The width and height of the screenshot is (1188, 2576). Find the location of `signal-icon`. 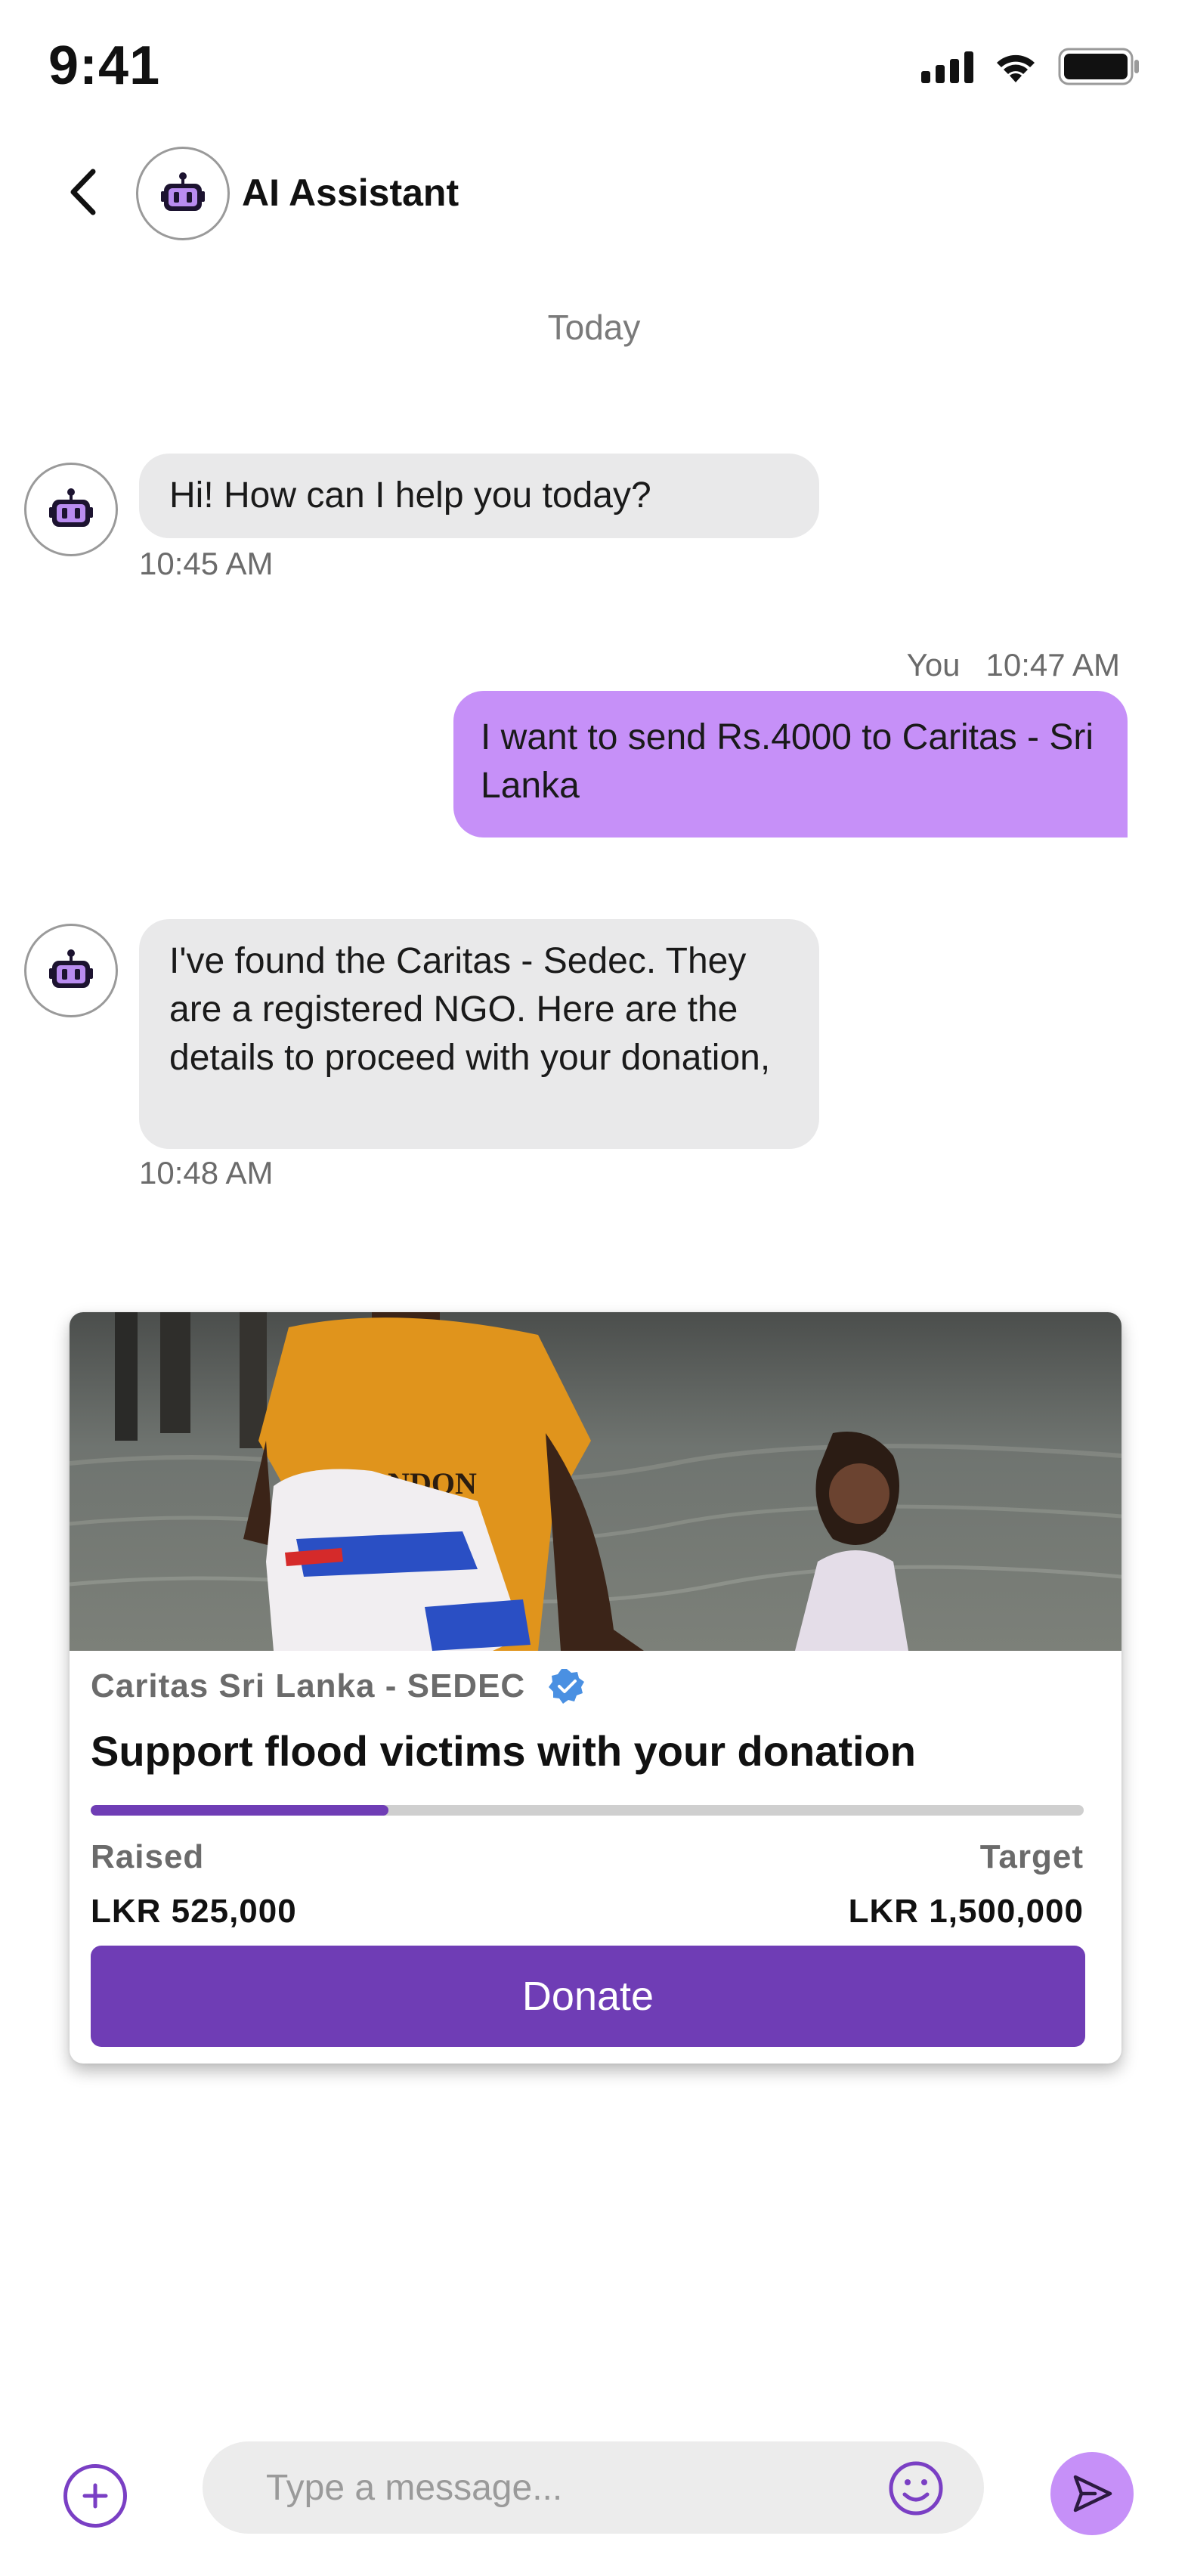

signal-icon is located at coordinates (947, 66).